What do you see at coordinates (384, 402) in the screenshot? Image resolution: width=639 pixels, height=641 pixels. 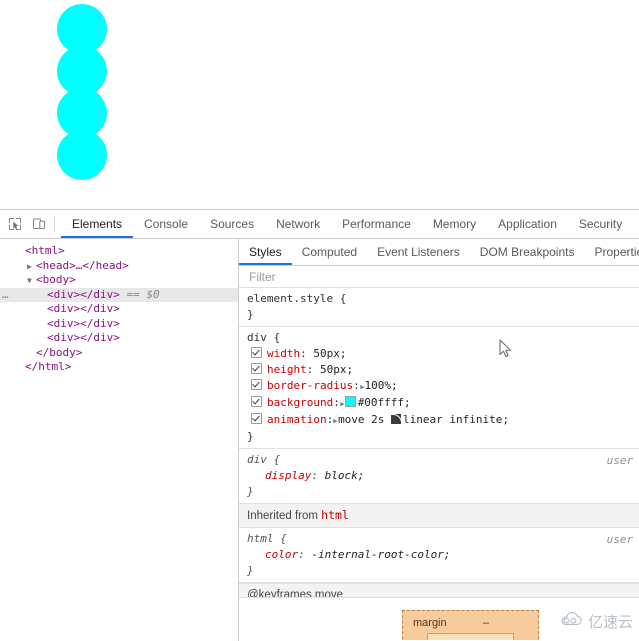 I see `css-property-value: #00ffff;` at bounding box center [384, 402].